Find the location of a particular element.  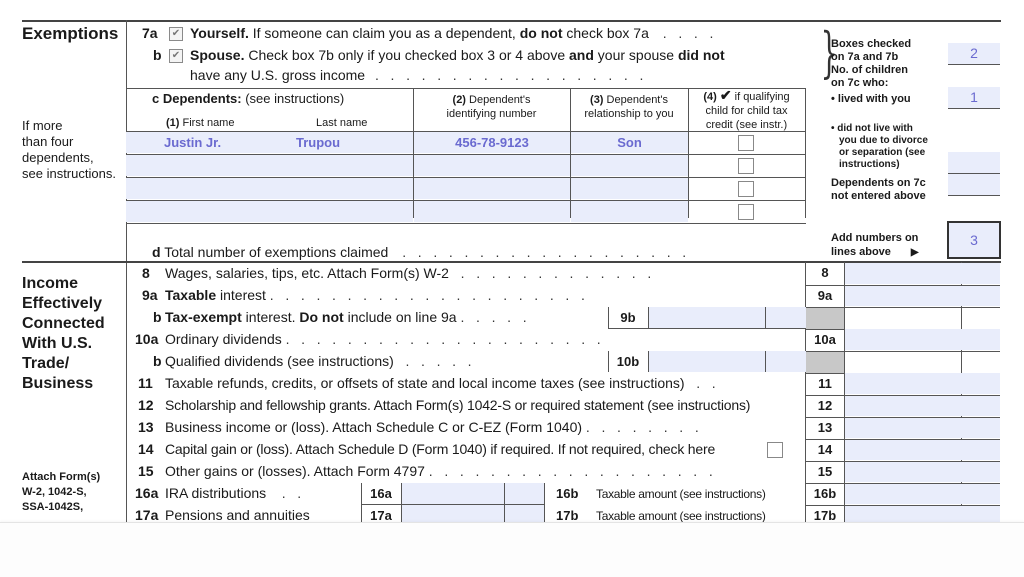

line-box-label: 16b is located at coordinates (825, 493).